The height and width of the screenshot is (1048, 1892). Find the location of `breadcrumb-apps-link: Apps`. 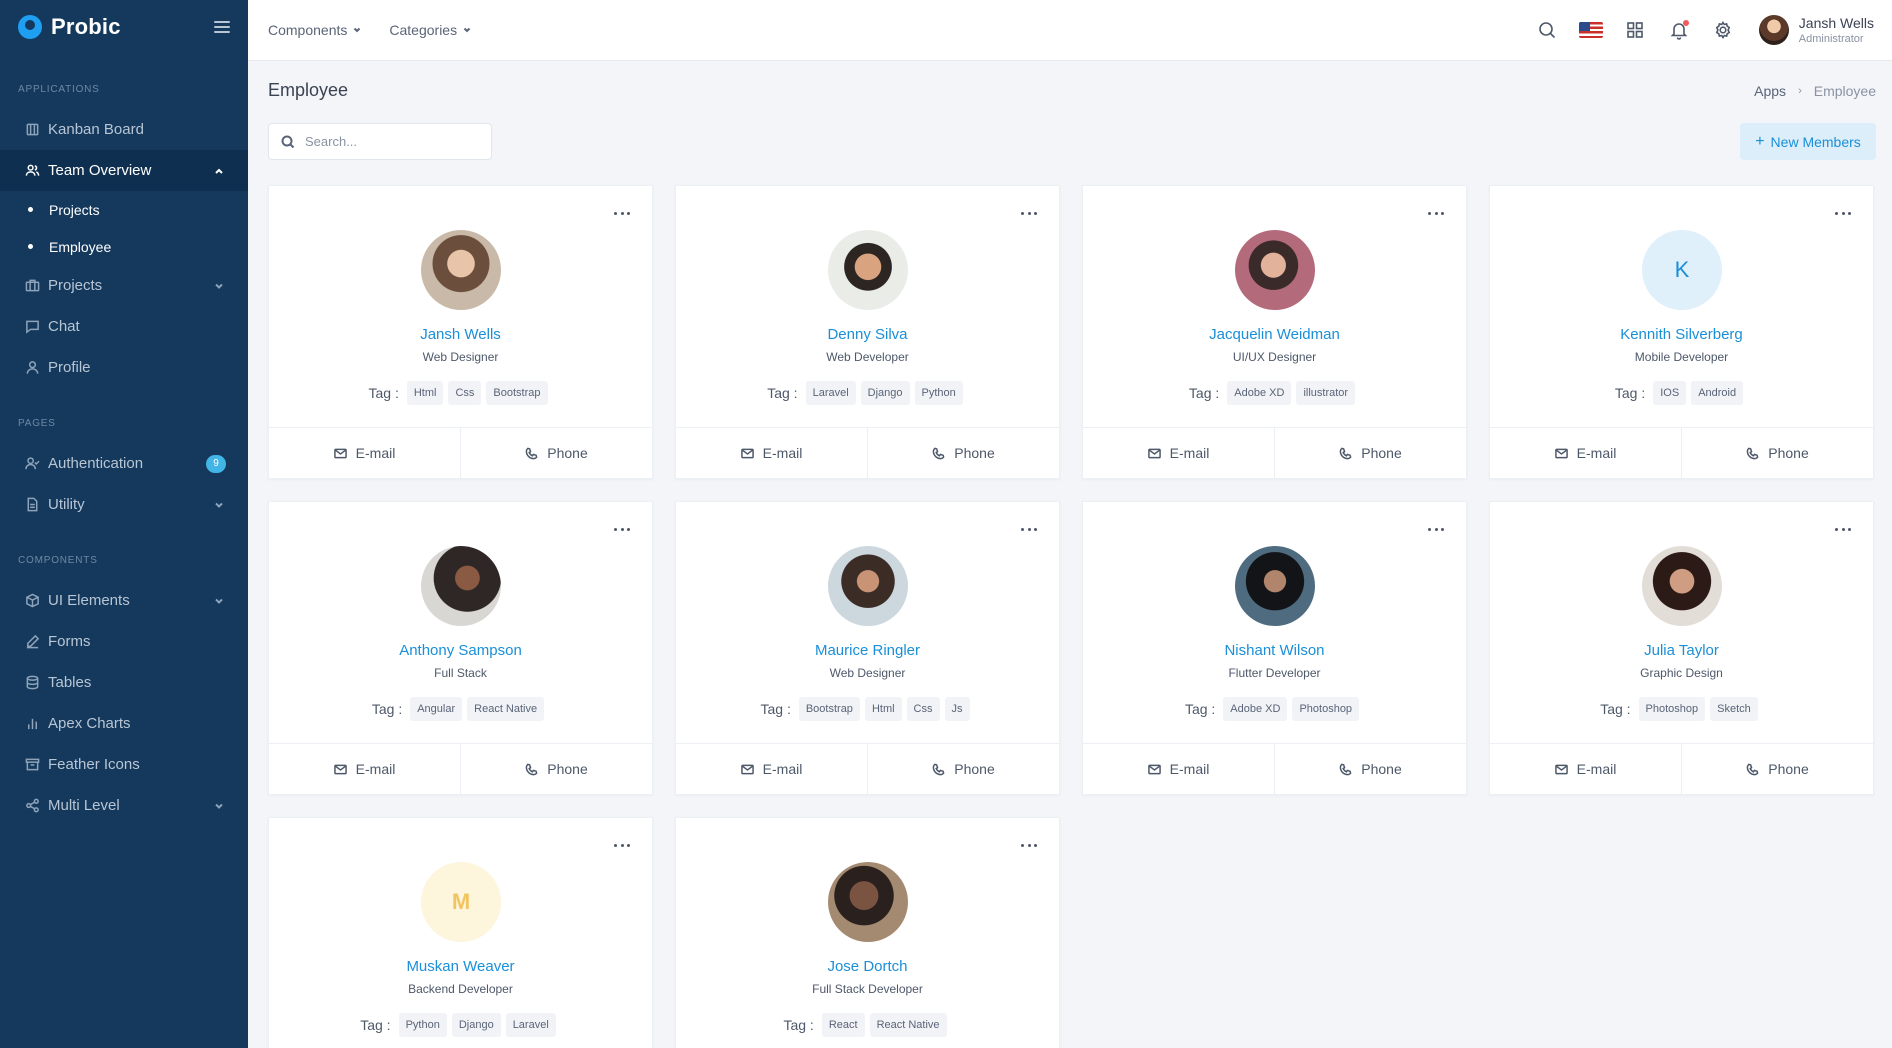

breadcrumb-apps-link: Apps is located at coordinates (1770, 91).